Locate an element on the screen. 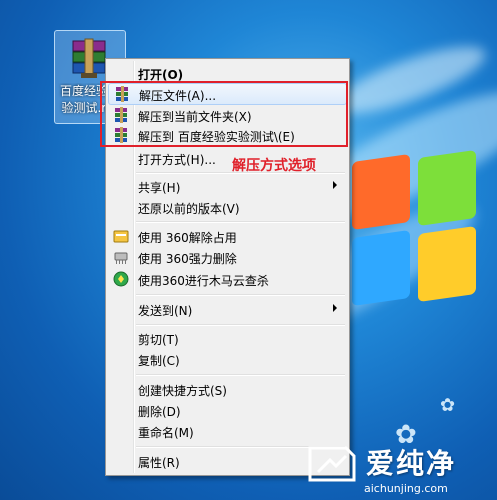 The image size is (497, 500). menu-item-360-shred: 使用 360强力删除 is located at coordinates (226, 257).